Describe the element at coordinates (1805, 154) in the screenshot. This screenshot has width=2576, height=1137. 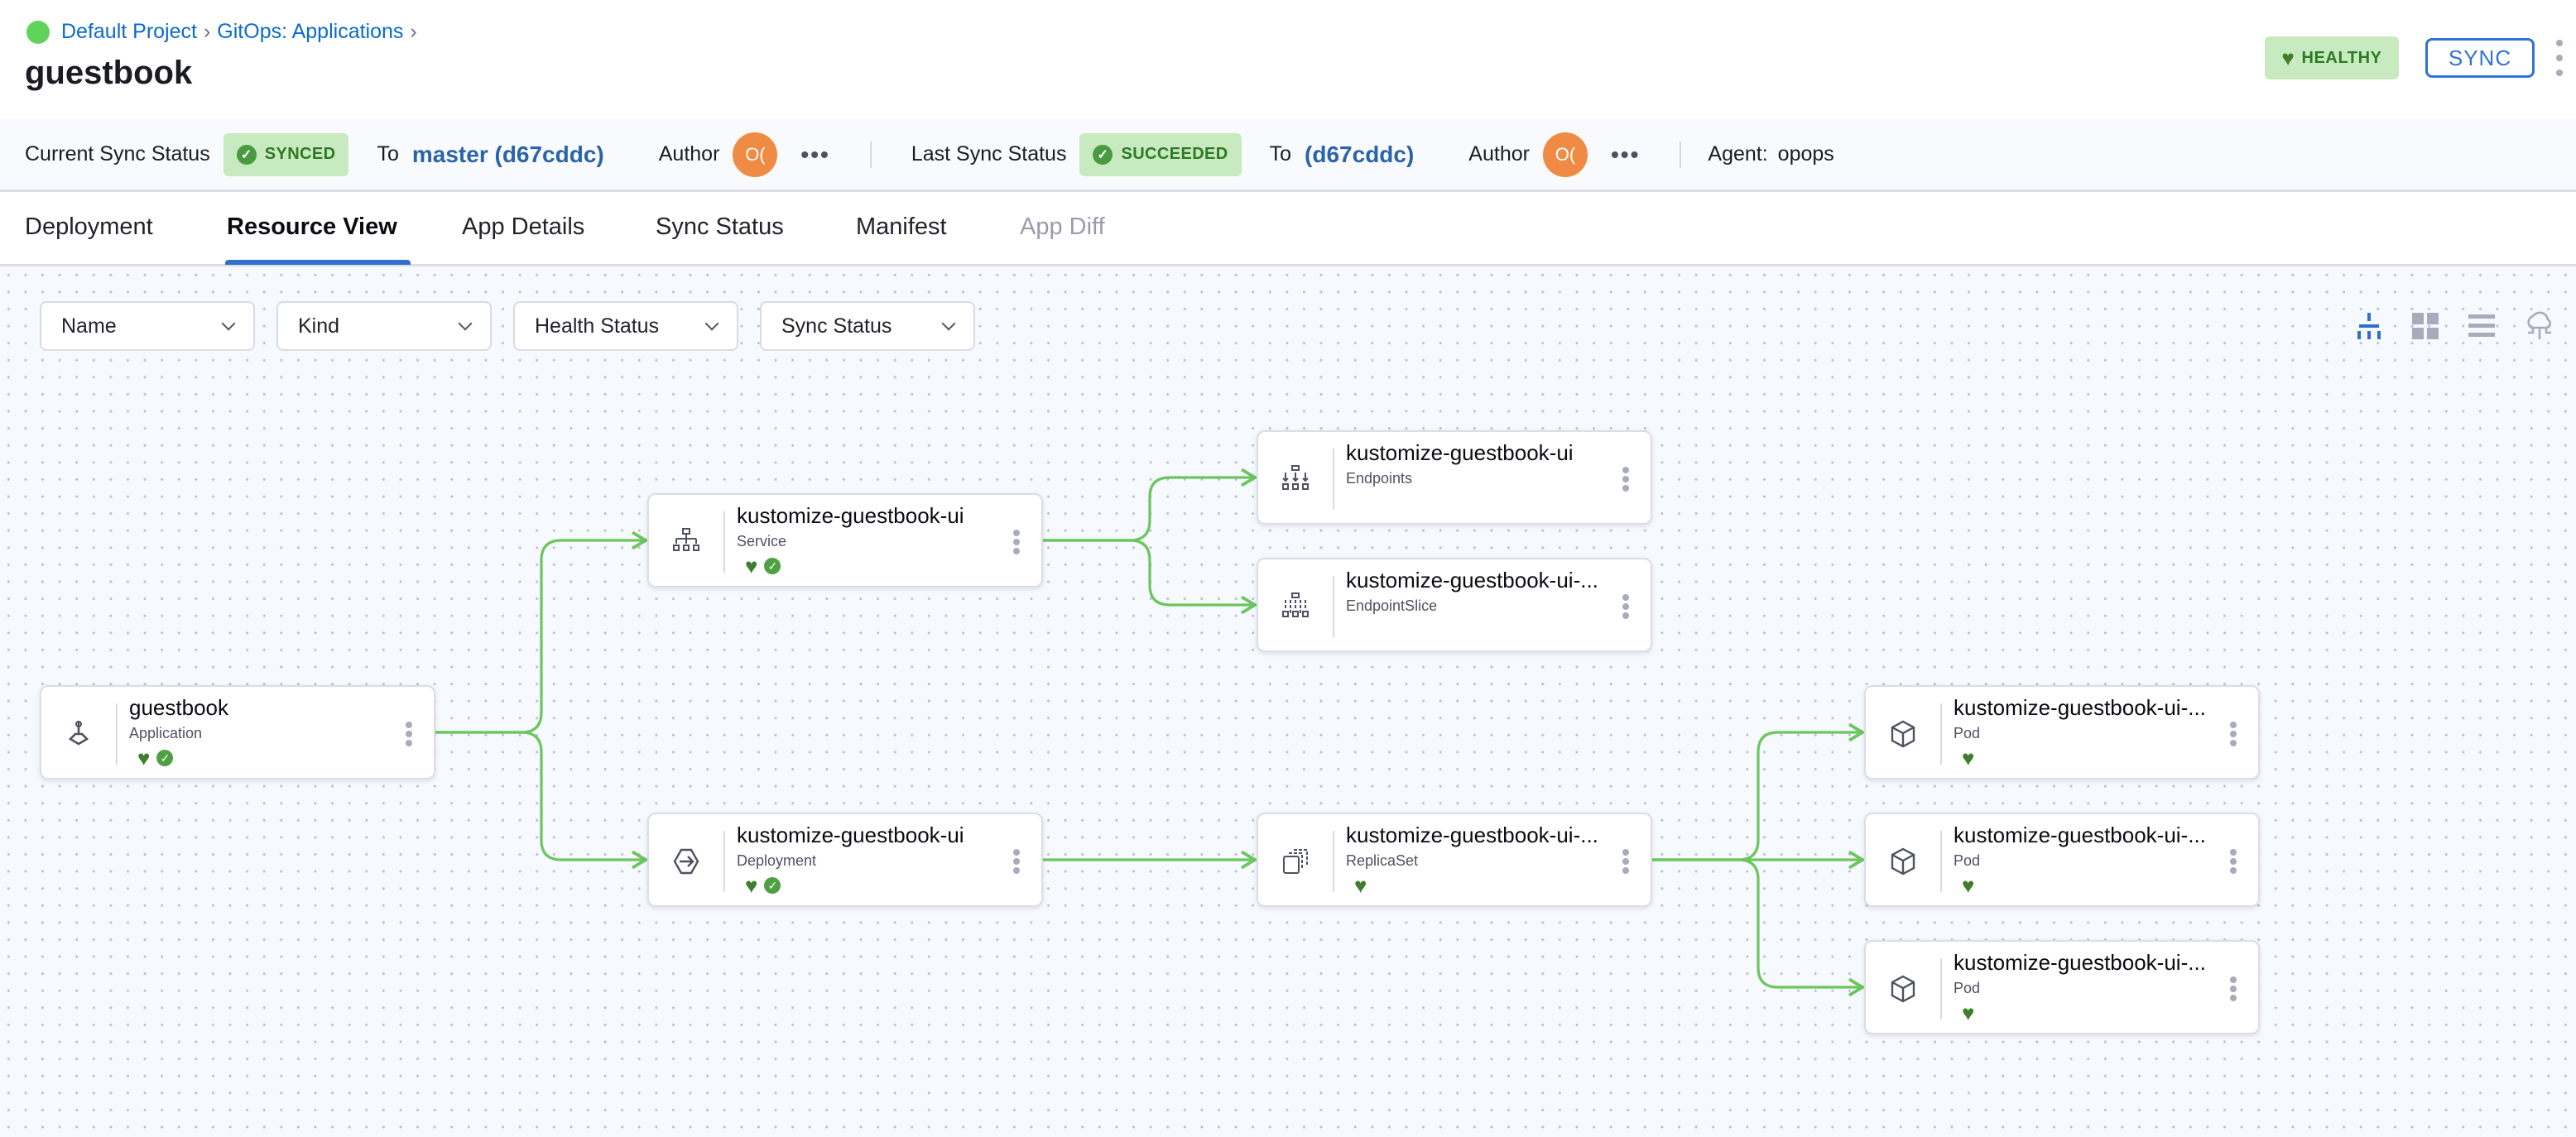
I see `agent-value: opops` at that location.